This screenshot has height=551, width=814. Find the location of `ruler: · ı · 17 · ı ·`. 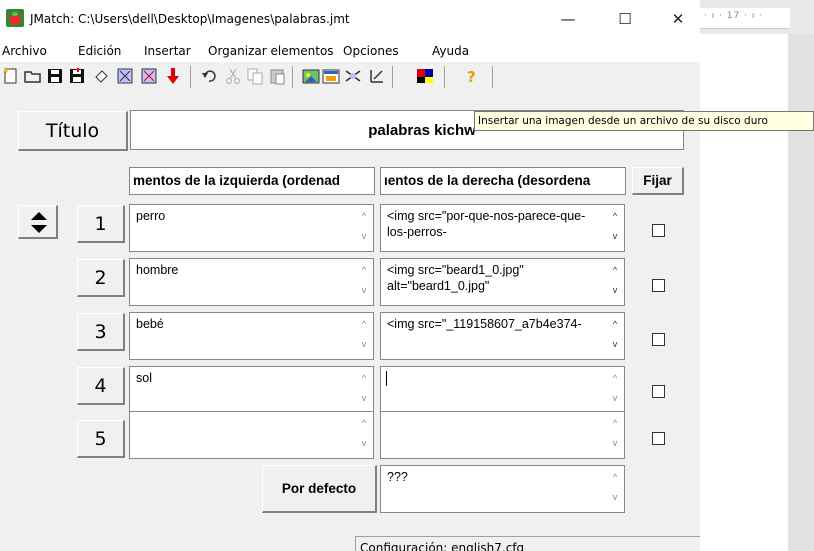

ruler: · ı · 17 · ı · is located at coordinates (745, 18).